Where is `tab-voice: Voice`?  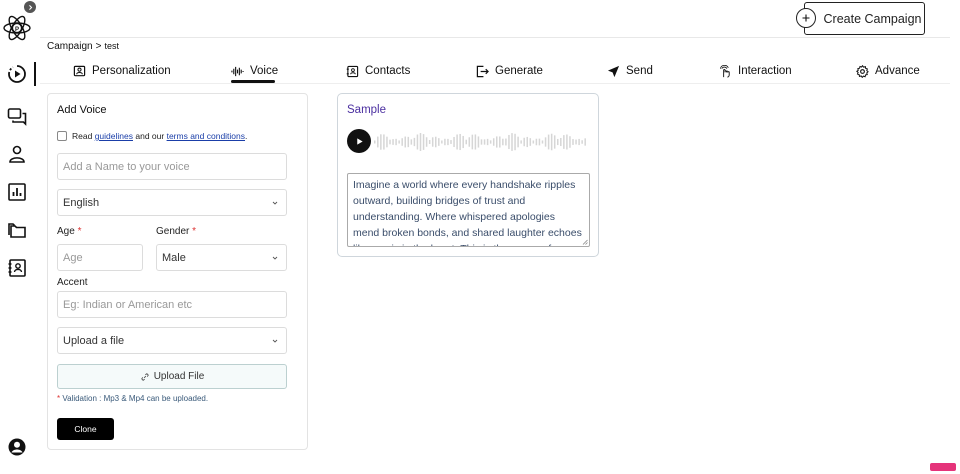 tab-voice: Voice is located at coordinates (254, 71).